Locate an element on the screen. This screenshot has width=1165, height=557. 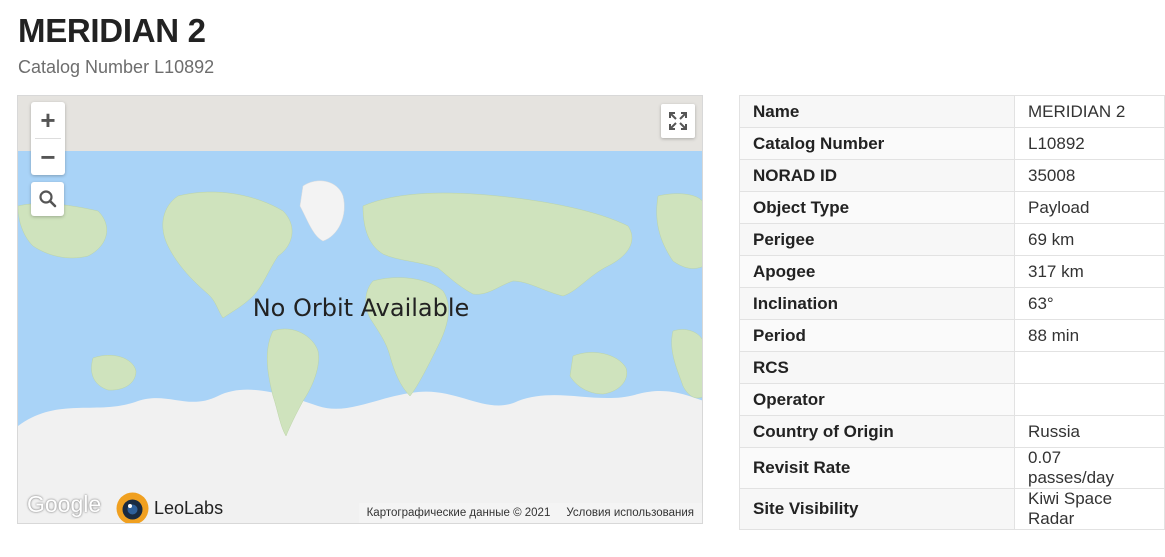
detail-label: NORAD ID is located at coordinates (877, 175).